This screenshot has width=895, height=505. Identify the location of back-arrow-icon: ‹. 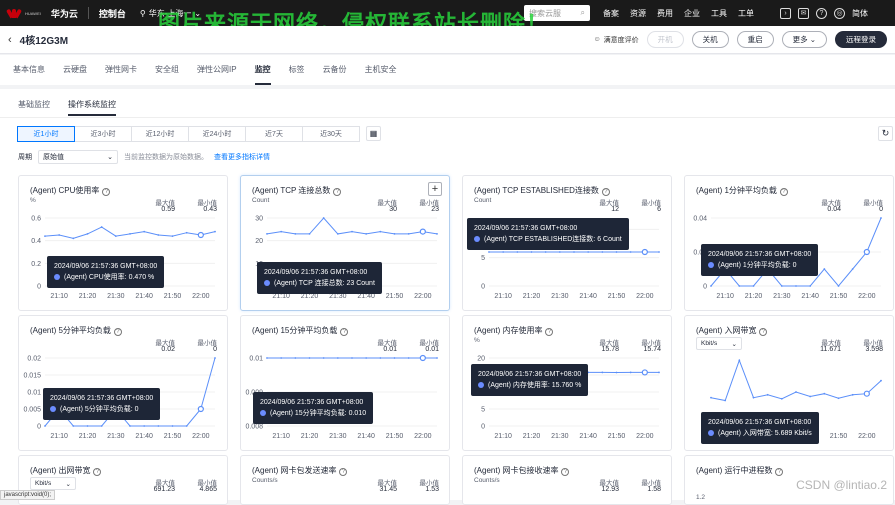
(10, 40).